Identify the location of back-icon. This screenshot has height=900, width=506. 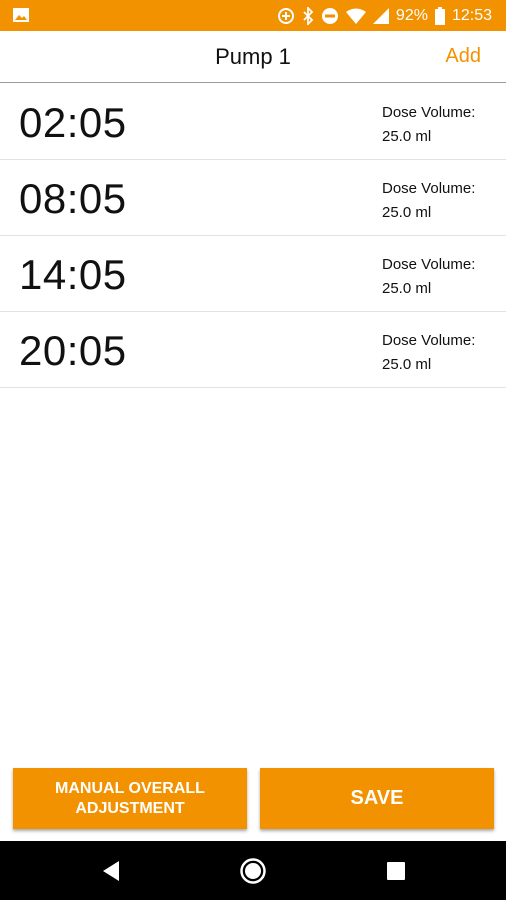
(111, 870).